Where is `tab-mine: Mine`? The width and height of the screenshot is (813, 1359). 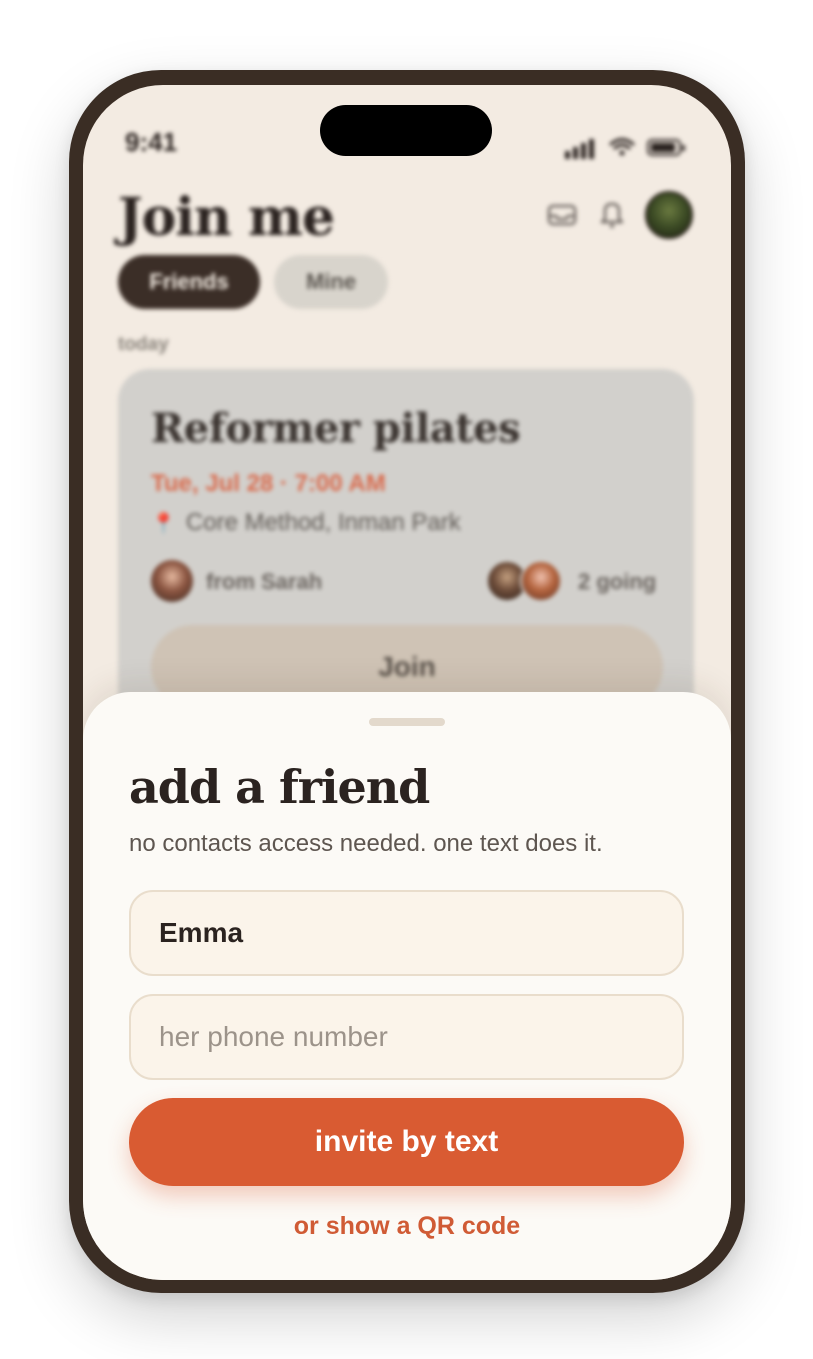 tab-mine: Mine is located at coordinates (331, 282).